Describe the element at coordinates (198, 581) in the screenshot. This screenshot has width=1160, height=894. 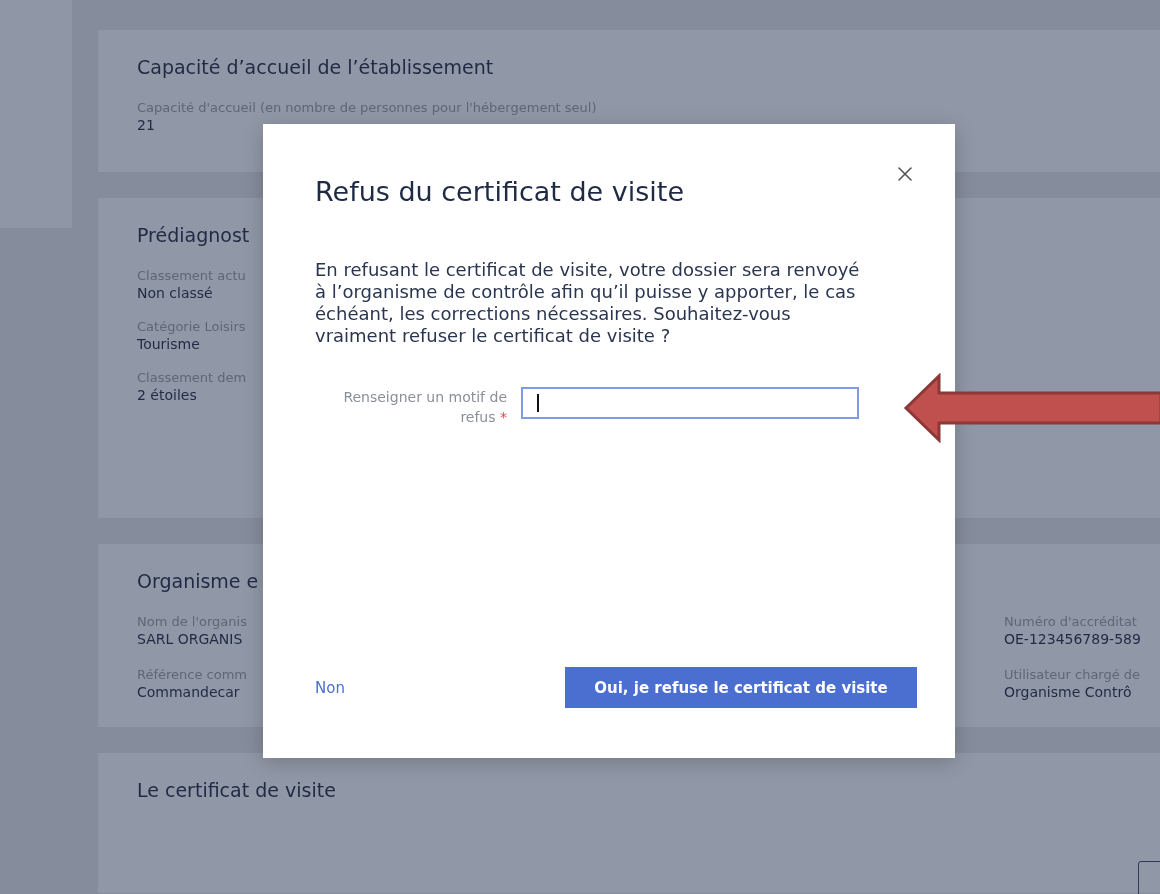
I see `section-title: Organisme e` at that location.